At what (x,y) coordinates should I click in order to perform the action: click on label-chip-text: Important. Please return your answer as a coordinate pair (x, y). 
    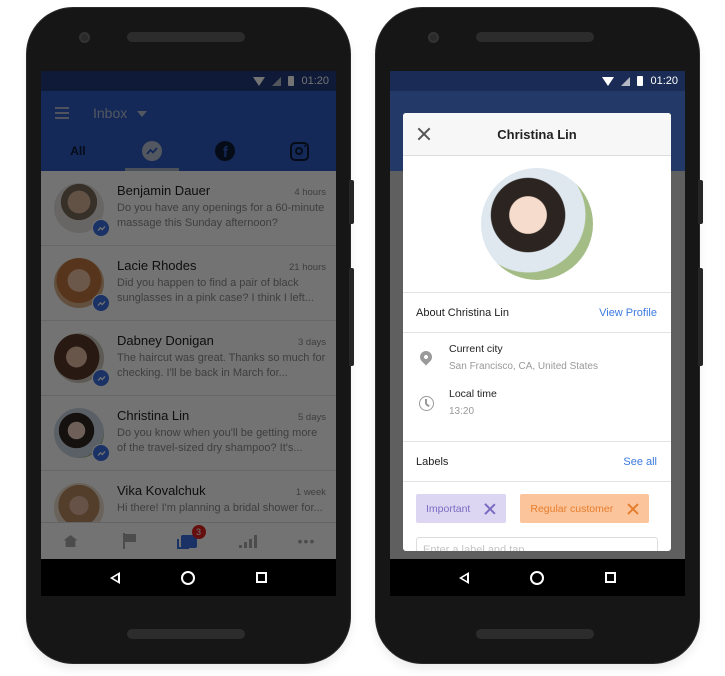
    Looking at the image, I should click on (448, 508).